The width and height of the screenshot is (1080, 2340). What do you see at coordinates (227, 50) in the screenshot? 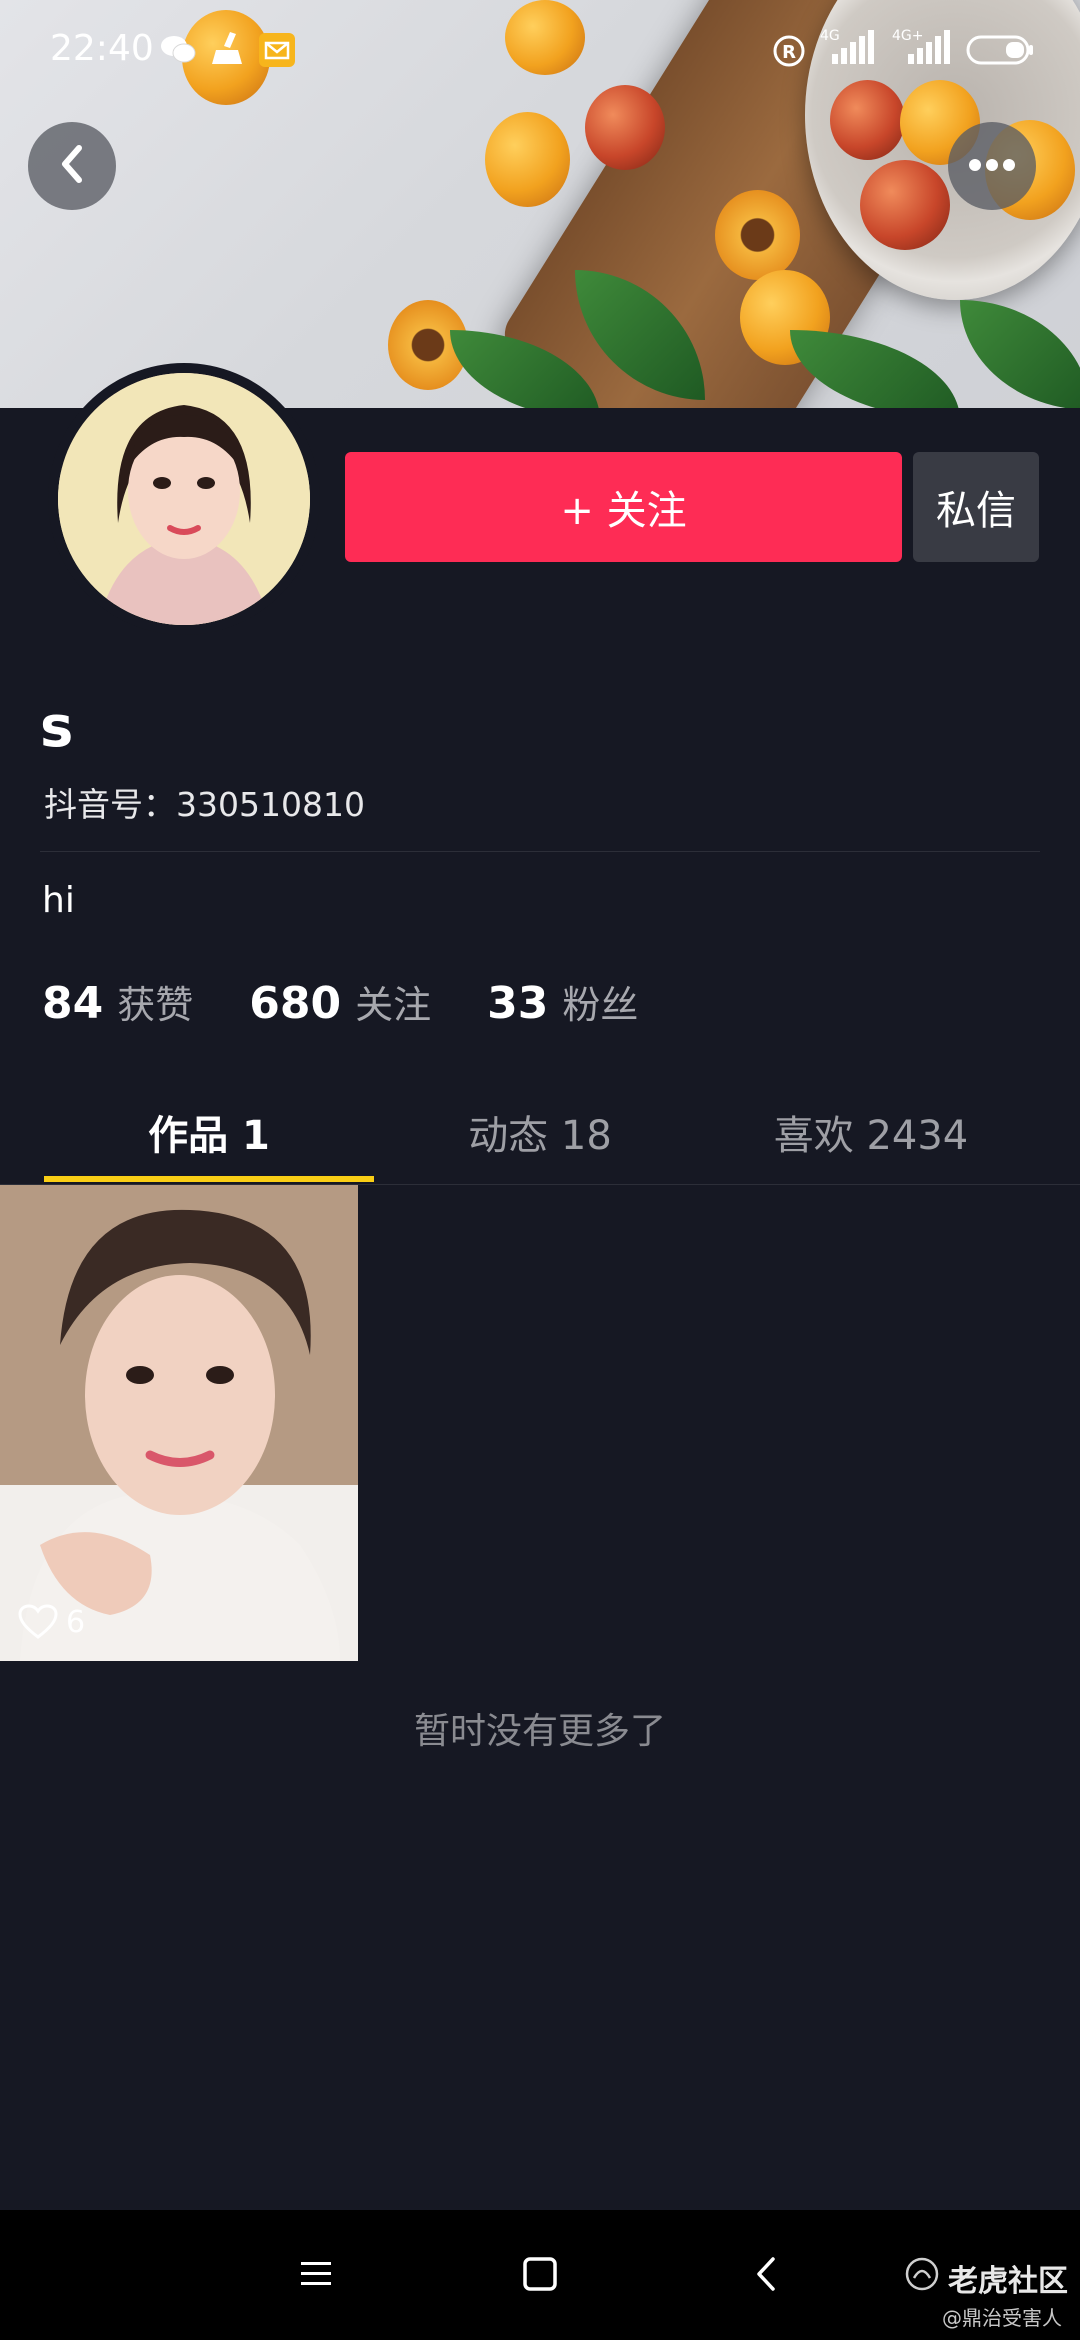
I see `cleaner-icon` at bounding box center [227, 50].